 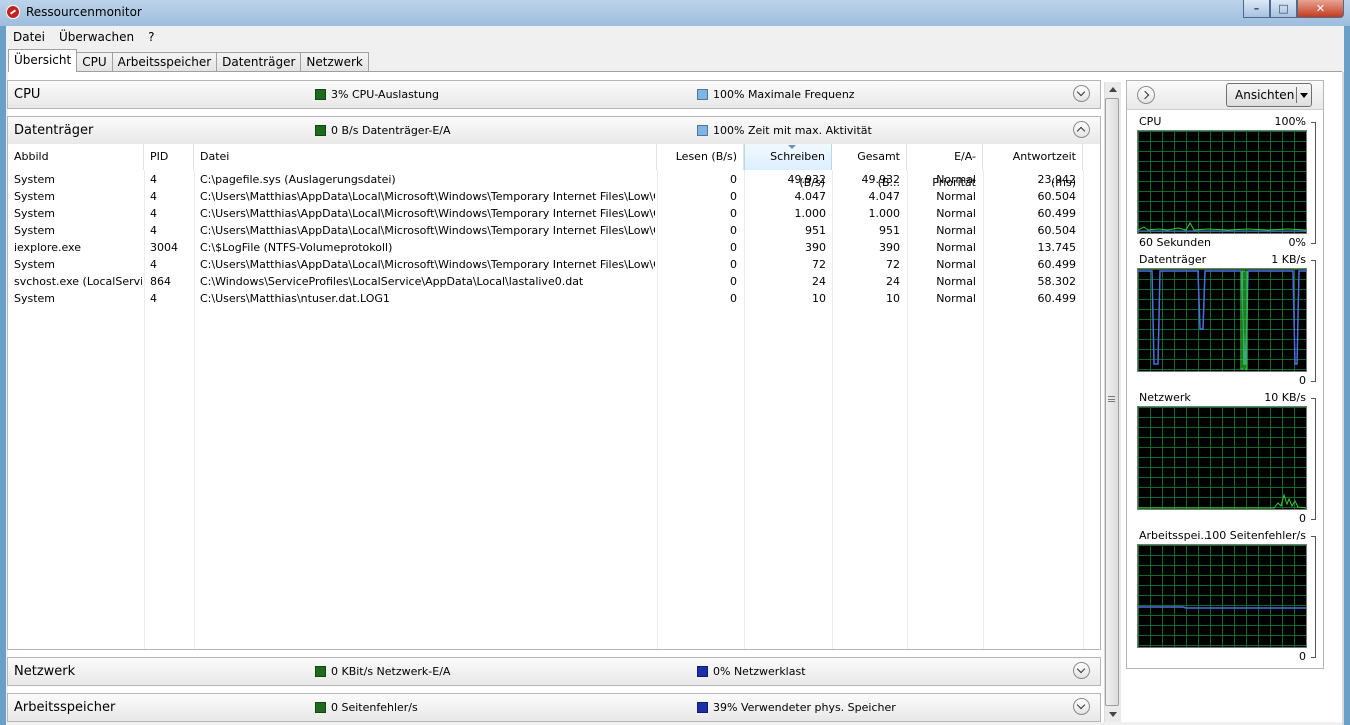 What do you see at coordinates (1320, 9) in the screenshot?
I see `close-button: ✕` at bounding box center [1320, 9].